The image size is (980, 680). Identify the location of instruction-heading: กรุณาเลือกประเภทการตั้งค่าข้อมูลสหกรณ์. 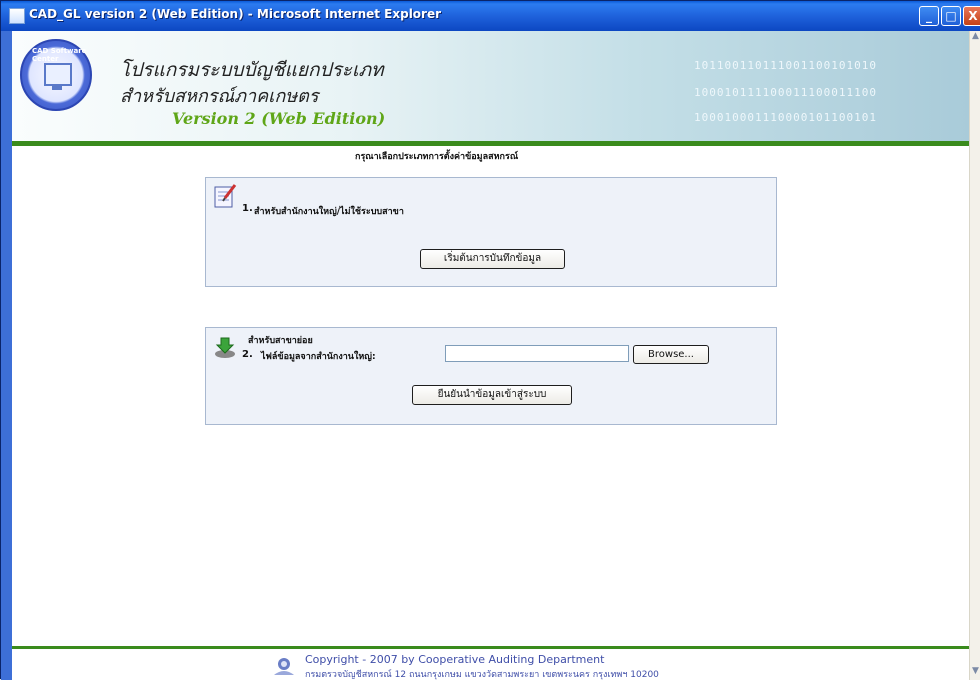
(437, 157).